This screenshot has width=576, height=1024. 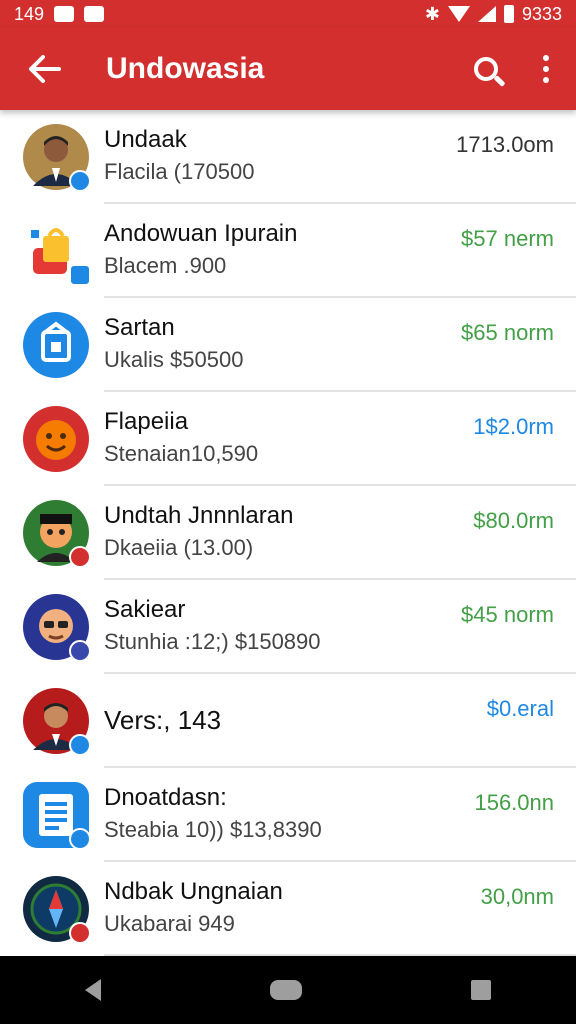 What do you see at coordinates (507, 614) in the screenshot?
I see `item-amount: $45 norm` at bounding box center [507, 614].